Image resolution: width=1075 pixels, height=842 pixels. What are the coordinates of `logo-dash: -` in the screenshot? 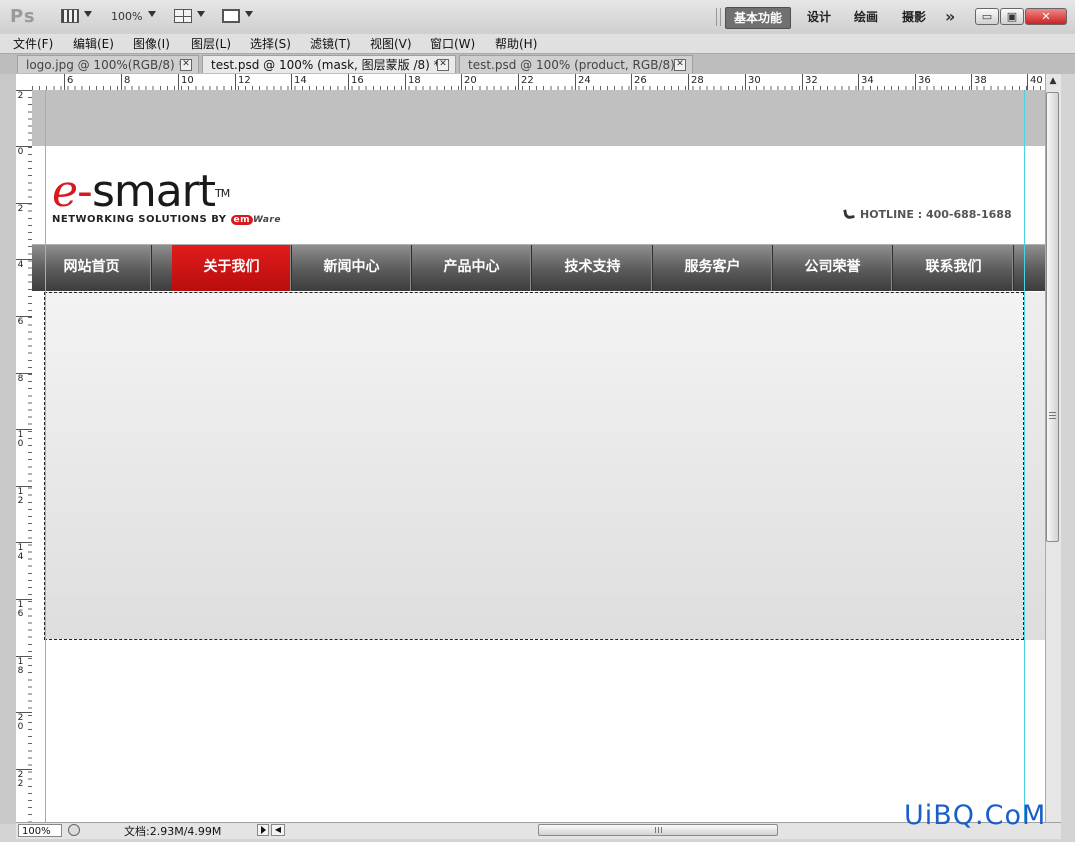 It's located at (85, 191).